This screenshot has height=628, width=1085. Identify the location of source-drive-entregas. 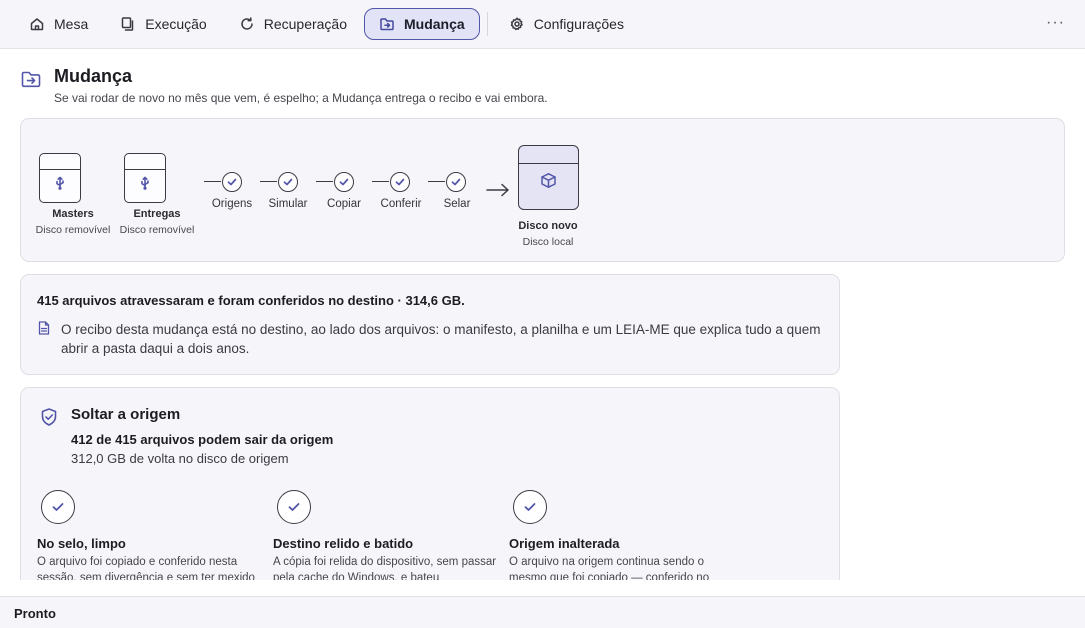
(145, 178).